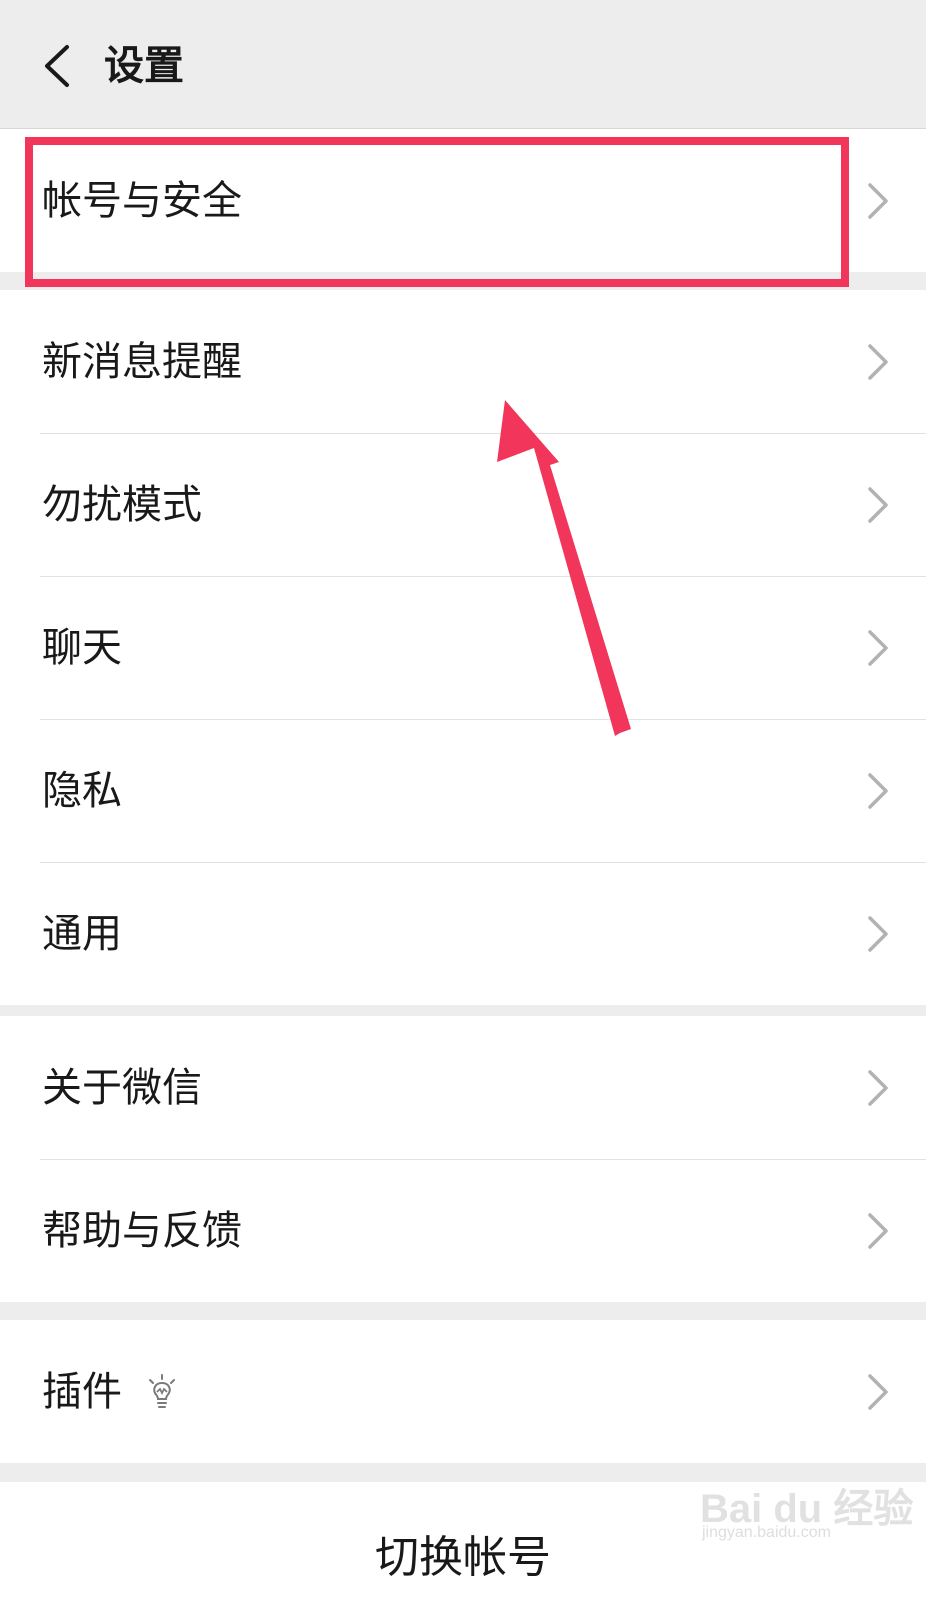 This screenshot has height=1600, width=926. Describe the element at coordinates (82, 1391) in the screenshot. I see `settings-item-label: 插件` at that location.